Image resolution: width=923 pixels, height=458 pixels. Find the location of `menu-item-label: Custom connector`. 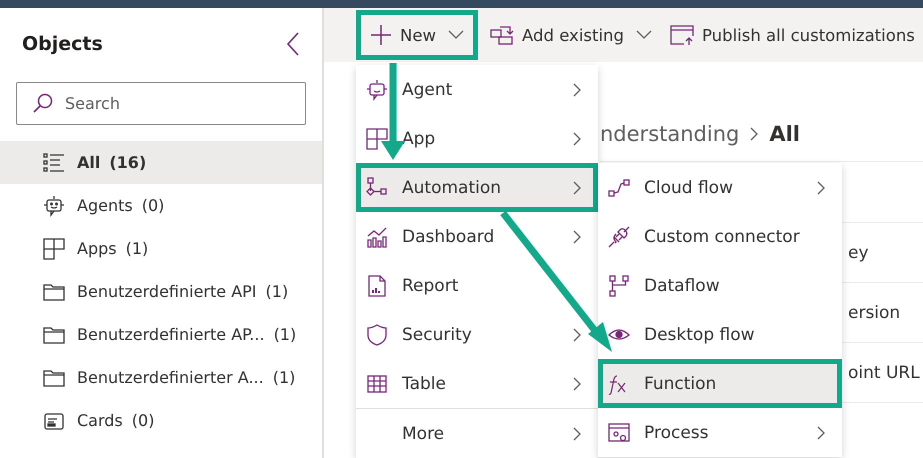

menu-item-label: Custom connector is located at coordinates (722, 236).